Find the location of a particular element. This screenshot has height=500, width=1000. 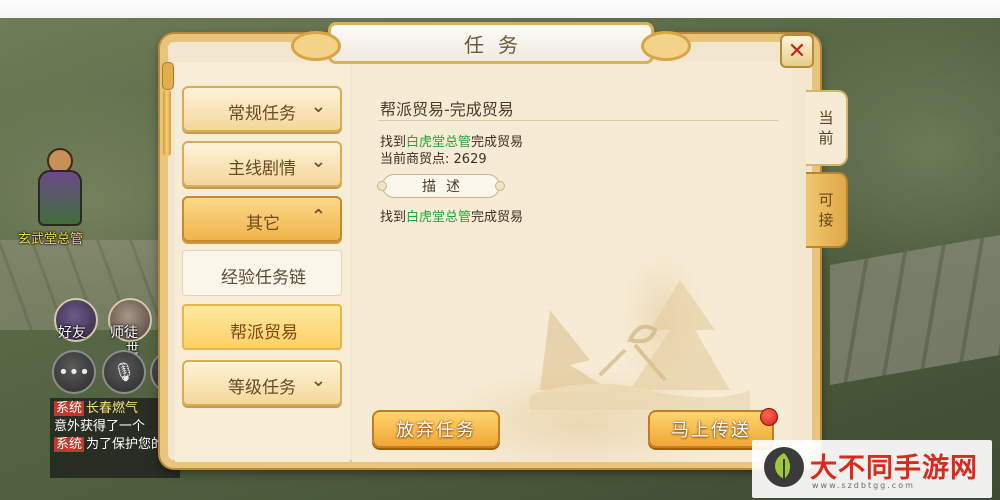

title-divider is located at coordinates (578, 120).